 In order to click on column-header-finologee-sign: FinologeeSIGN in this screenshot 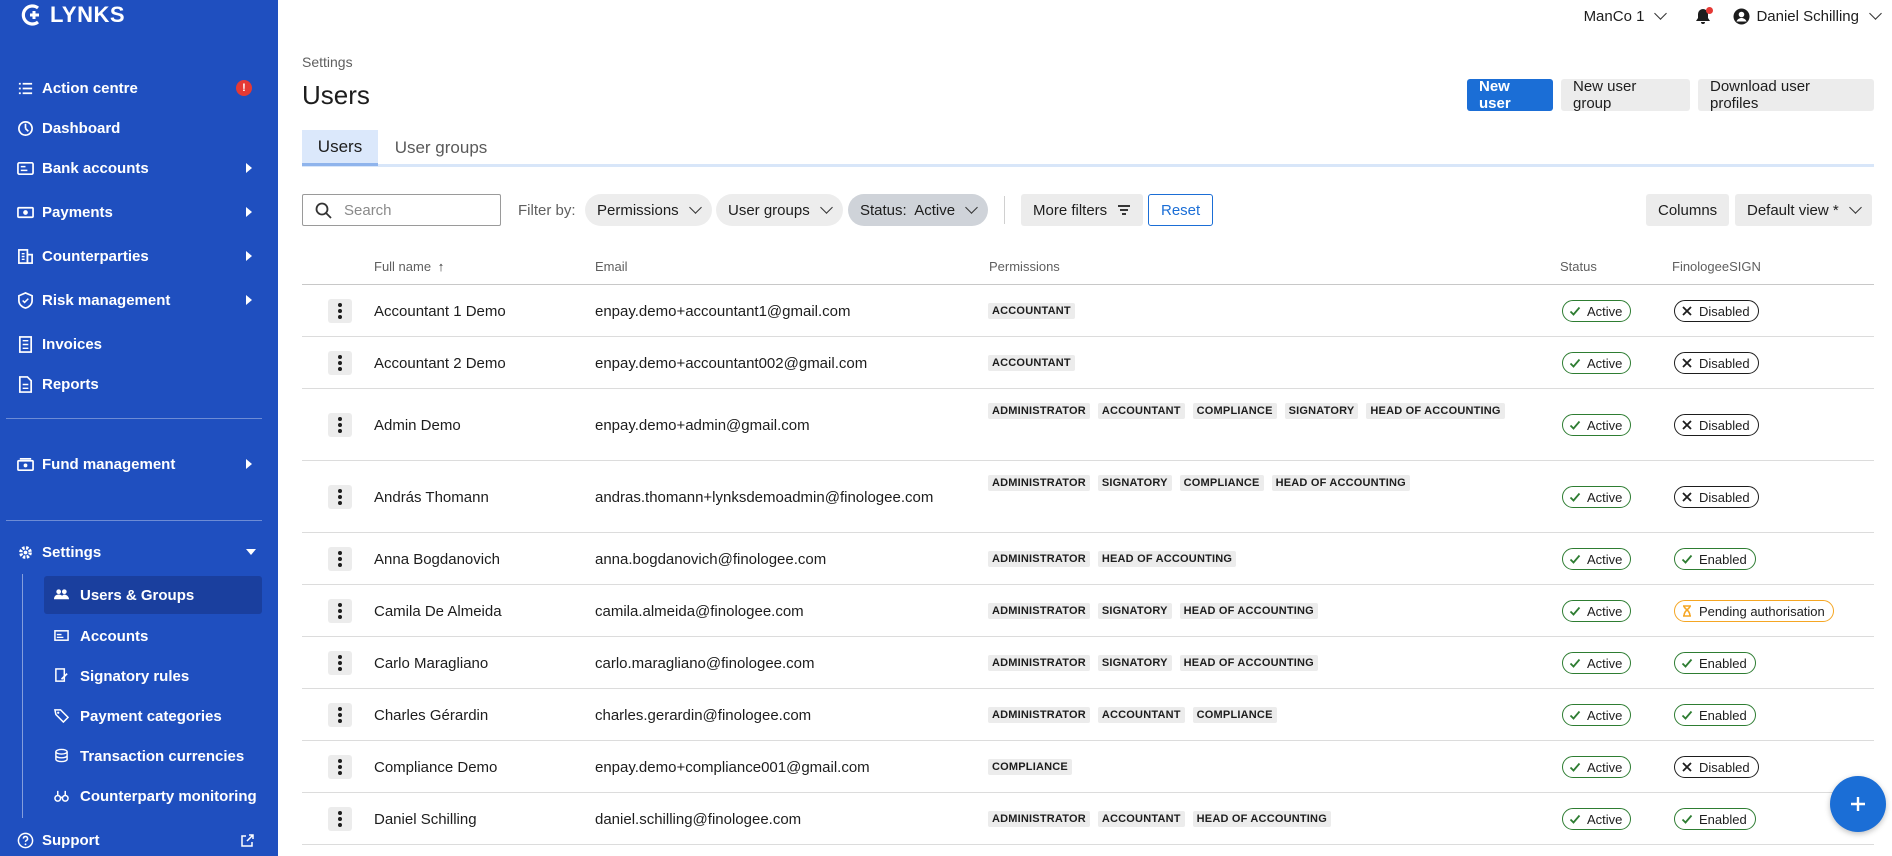, I will do `click(1716, 266)`.